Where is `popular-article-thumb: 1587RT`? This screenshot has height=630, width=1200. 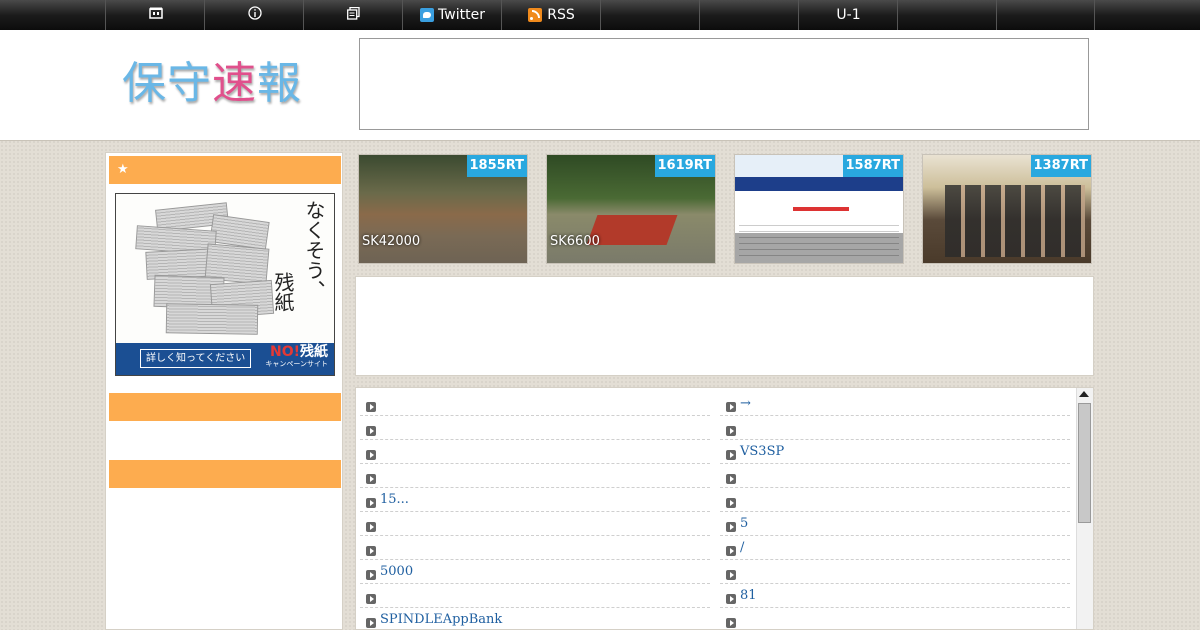 popular-article-thumb: 1587RT is located at coordinates (819, 209).